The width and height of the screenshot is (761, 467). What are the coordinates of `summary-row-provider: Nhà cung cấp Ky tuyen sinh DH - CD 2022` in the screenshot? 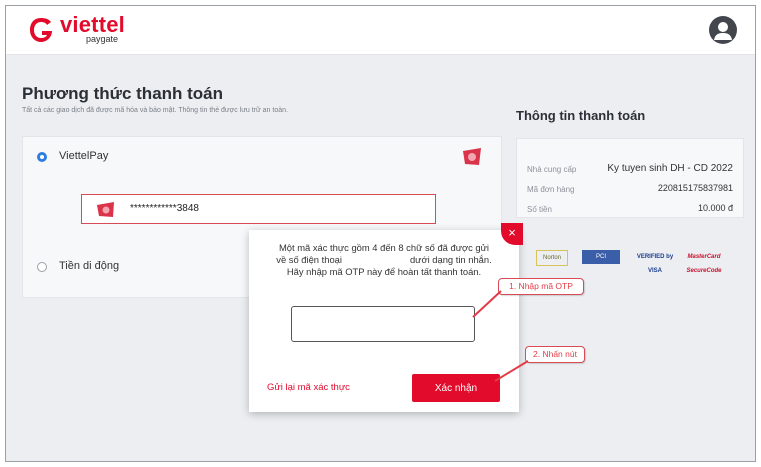 It's located at (630, 171).